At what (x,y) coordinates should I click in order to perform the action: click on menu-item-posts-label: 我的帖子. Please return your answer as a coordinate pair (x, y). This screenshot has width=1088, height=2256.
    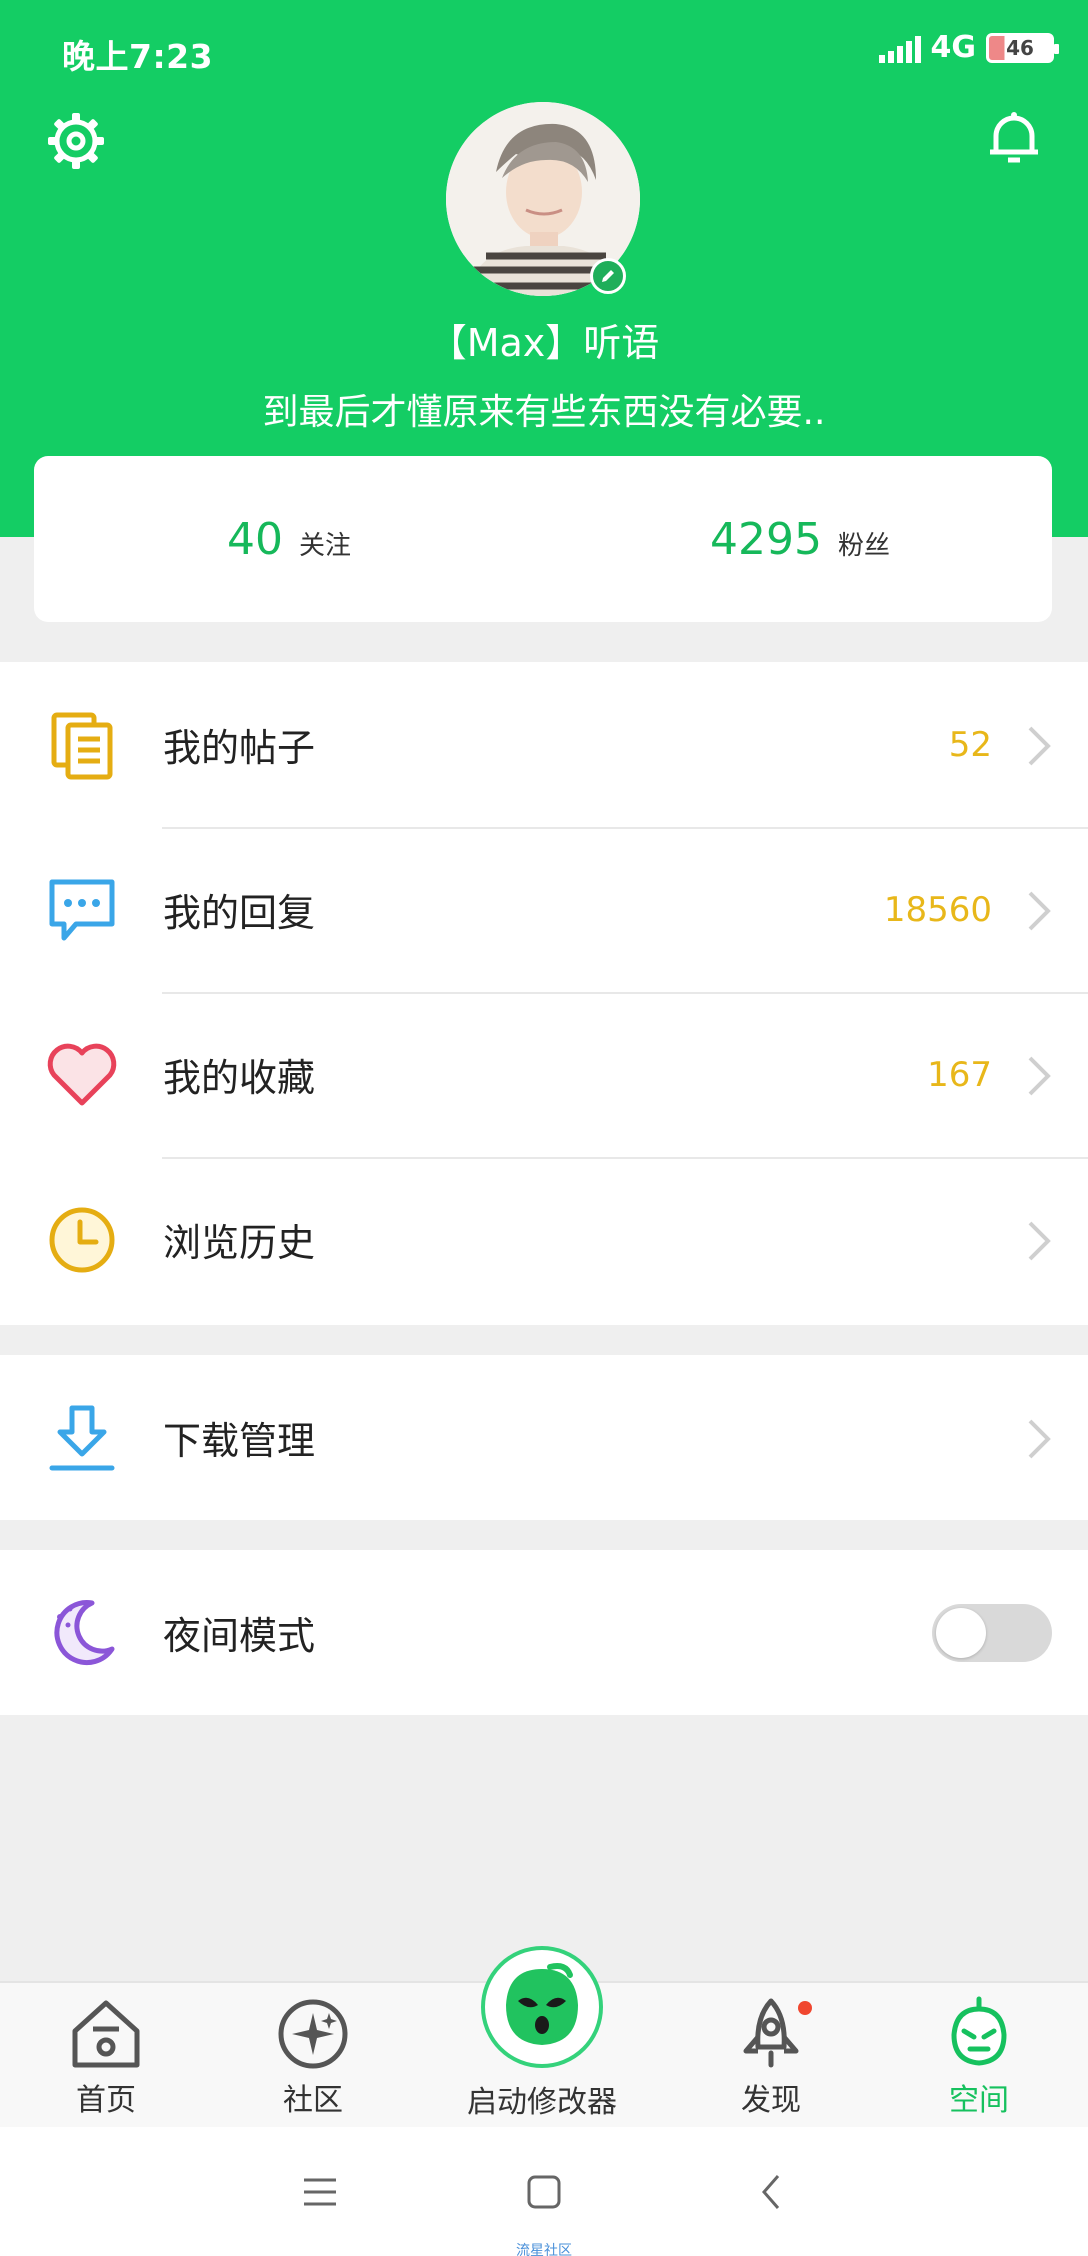
    Looking at the image, I should click on (239, 748).